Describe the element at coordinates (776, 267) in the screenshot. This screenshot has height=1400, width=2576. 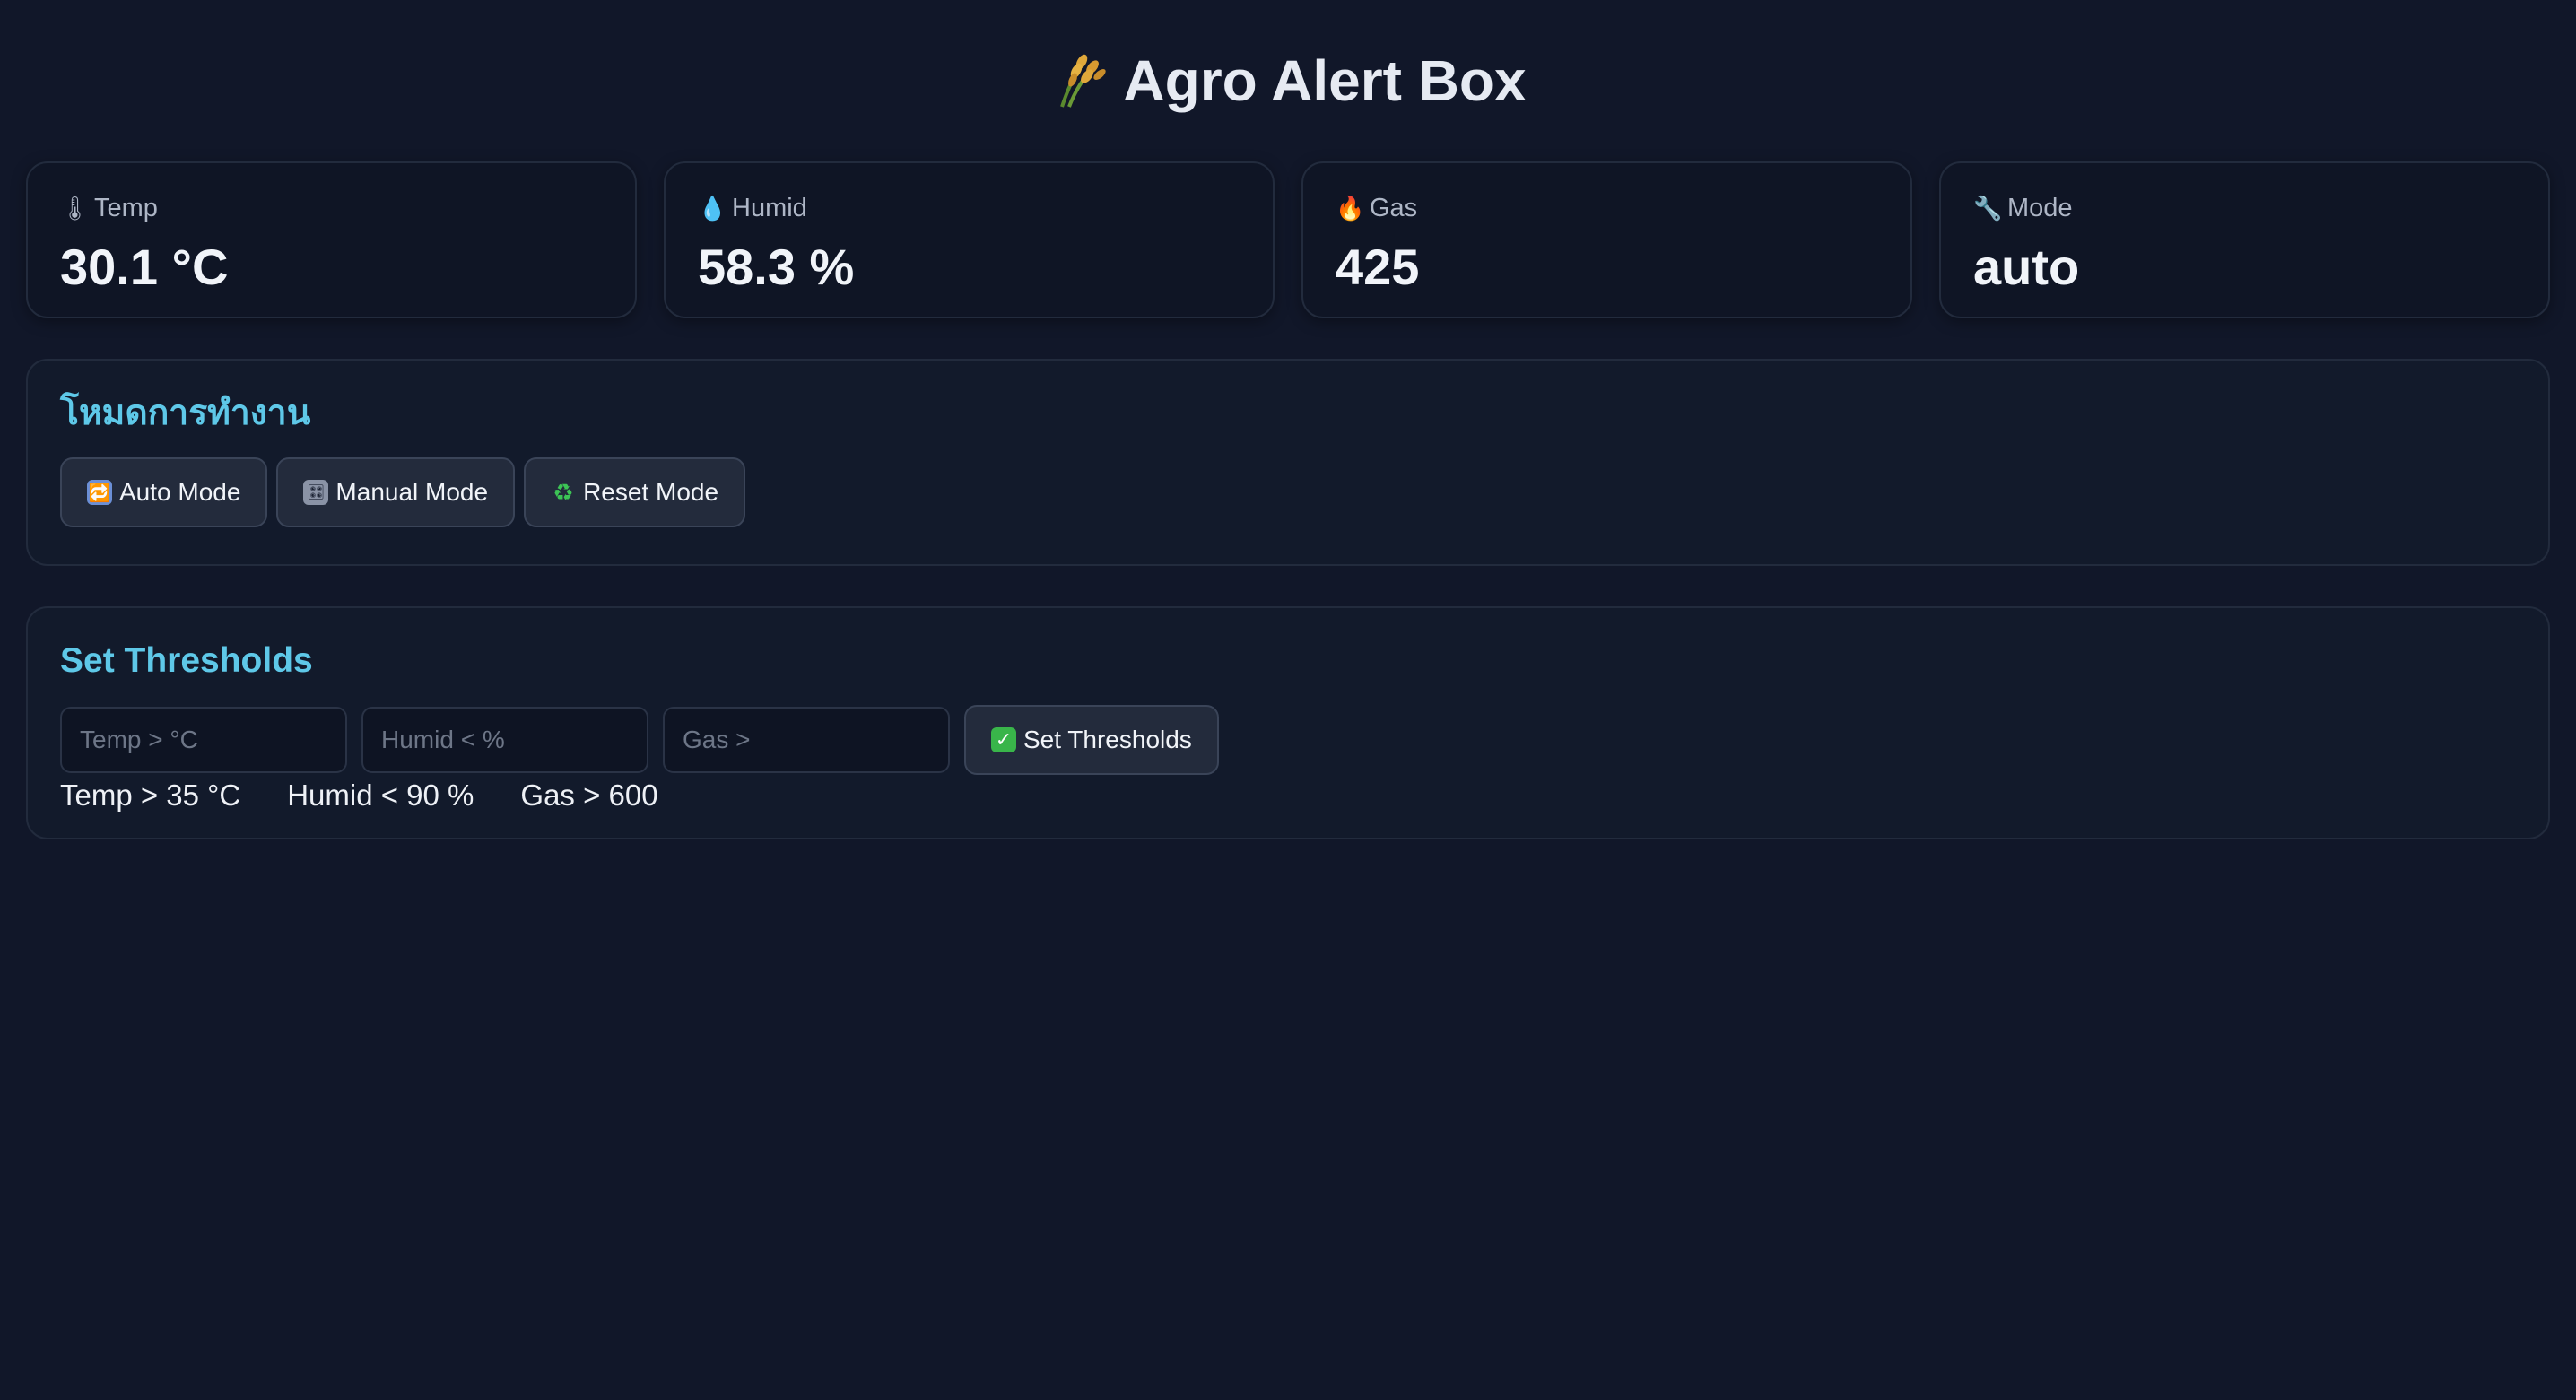
I see `humid-value: 58.3 %` at that location.